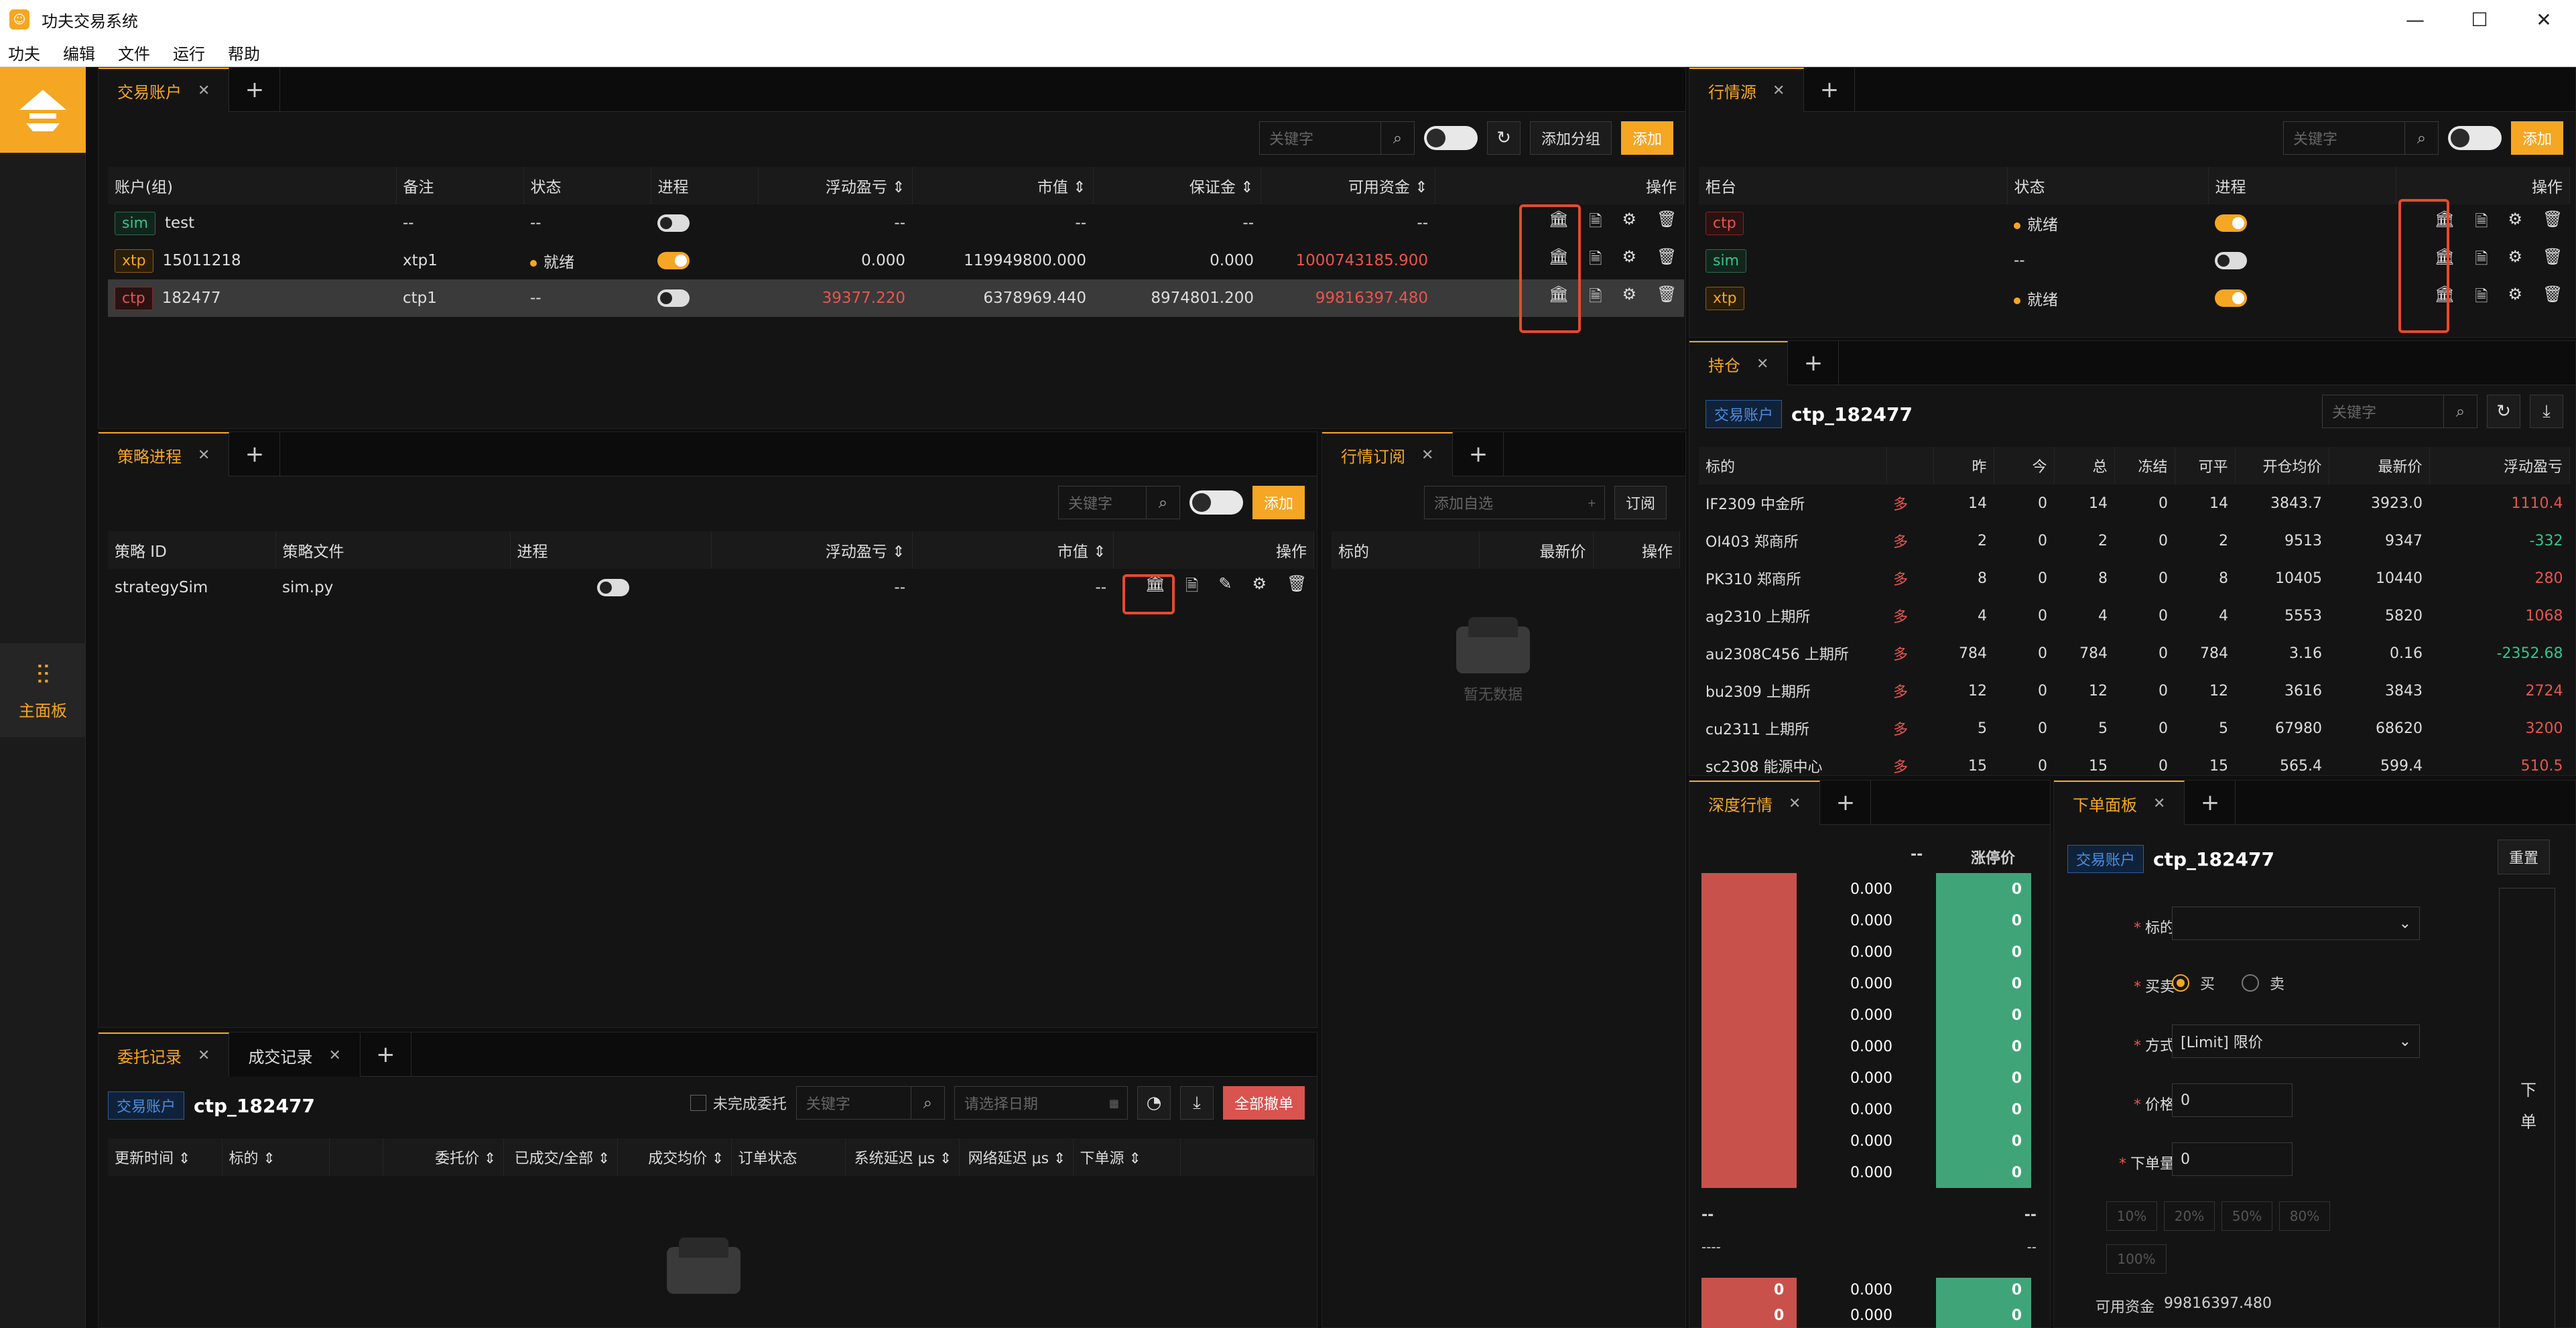 The height and width of the screenshot is (1328, 2576). Describe the element at coordinates (164, 454) in the screenshot. I see `tab-strategy: 策略进程 ✕` at that location.